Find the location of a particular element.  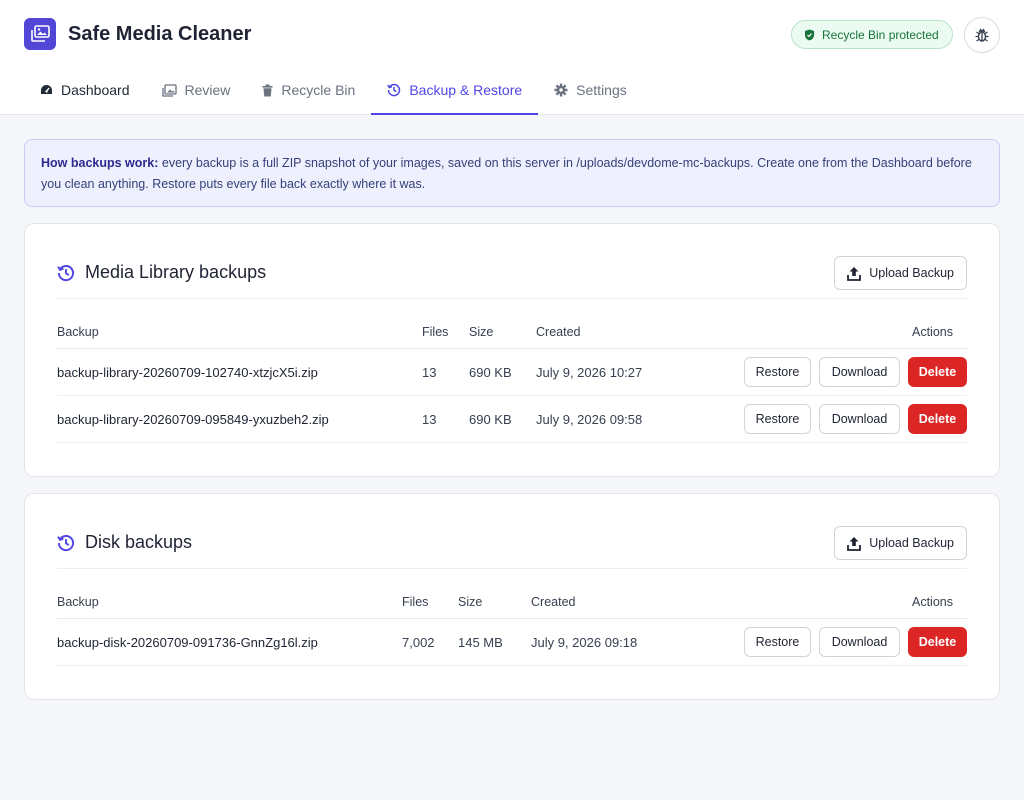

tab-review: Review is located at coordinates (196, 90).